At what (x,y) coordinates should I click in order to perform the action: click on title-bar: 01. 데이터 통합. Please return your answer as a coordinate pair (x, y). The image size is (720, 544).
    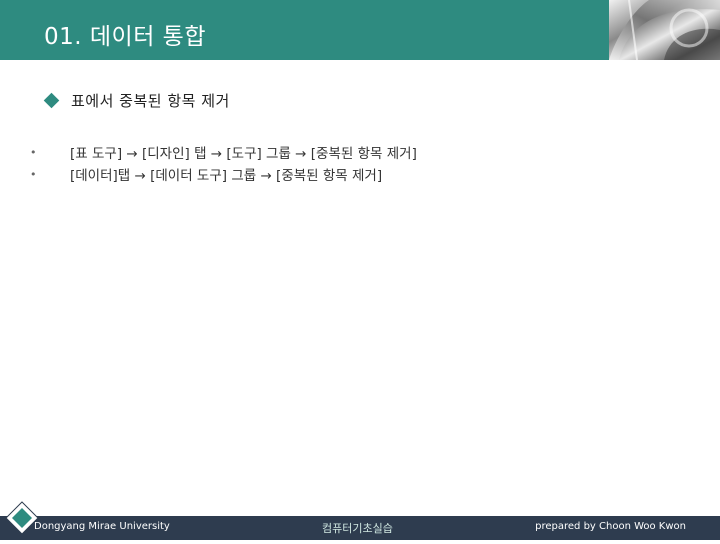
    Looking at the image, I should click on (360, 30).